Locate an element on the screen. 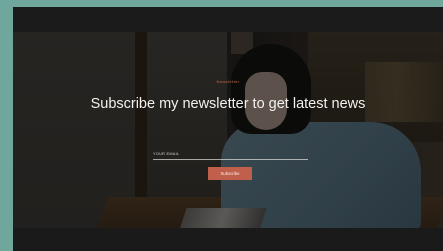 The image size is (443, 251). subscribe-button: Subscribe is located at coordinates (230, 173).